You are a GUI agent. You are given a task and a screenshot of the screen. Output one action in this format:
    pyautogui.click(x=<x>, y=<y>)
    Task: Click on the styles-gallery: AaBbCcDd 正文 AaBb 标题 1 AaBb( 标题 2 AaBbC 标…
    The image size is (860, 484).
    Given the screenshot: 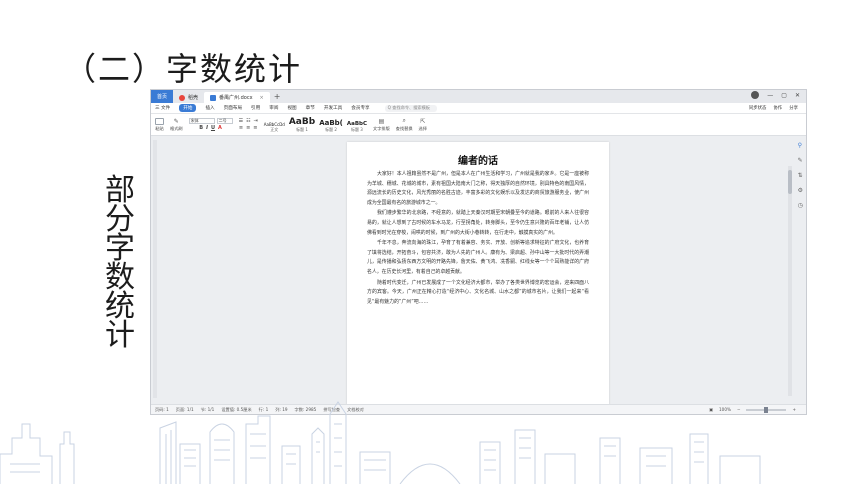 What is the action you would take?
    pyautogui.click(x=315, y=125)
    